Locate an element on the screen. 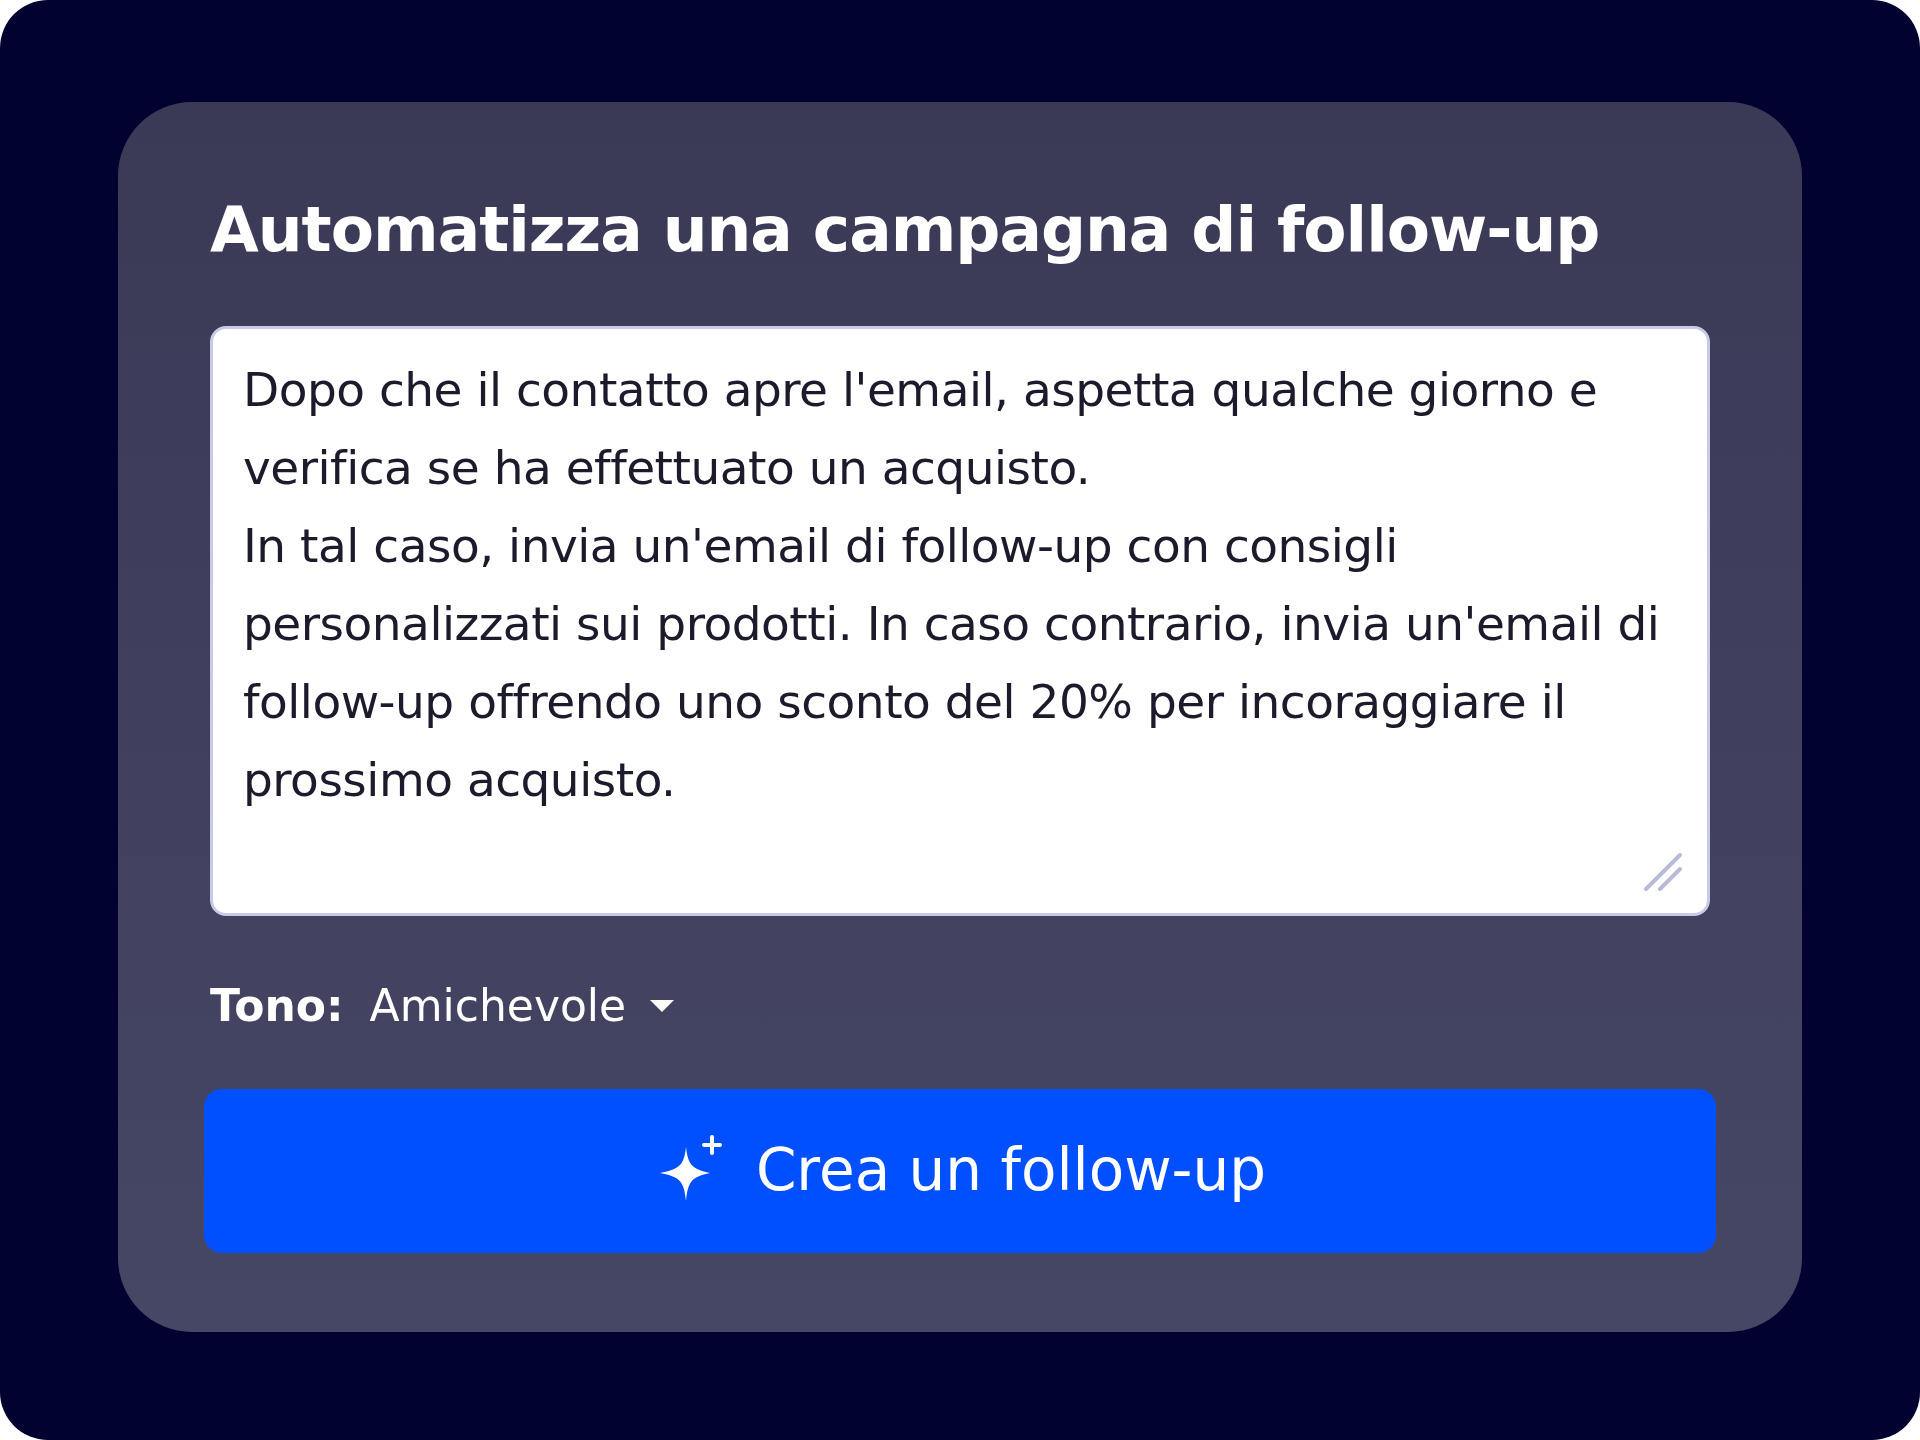 The width and height of the screenshot is (1920, 1440). create-followup-button: Crea un follow-up is located at coordinates (960, 1170).